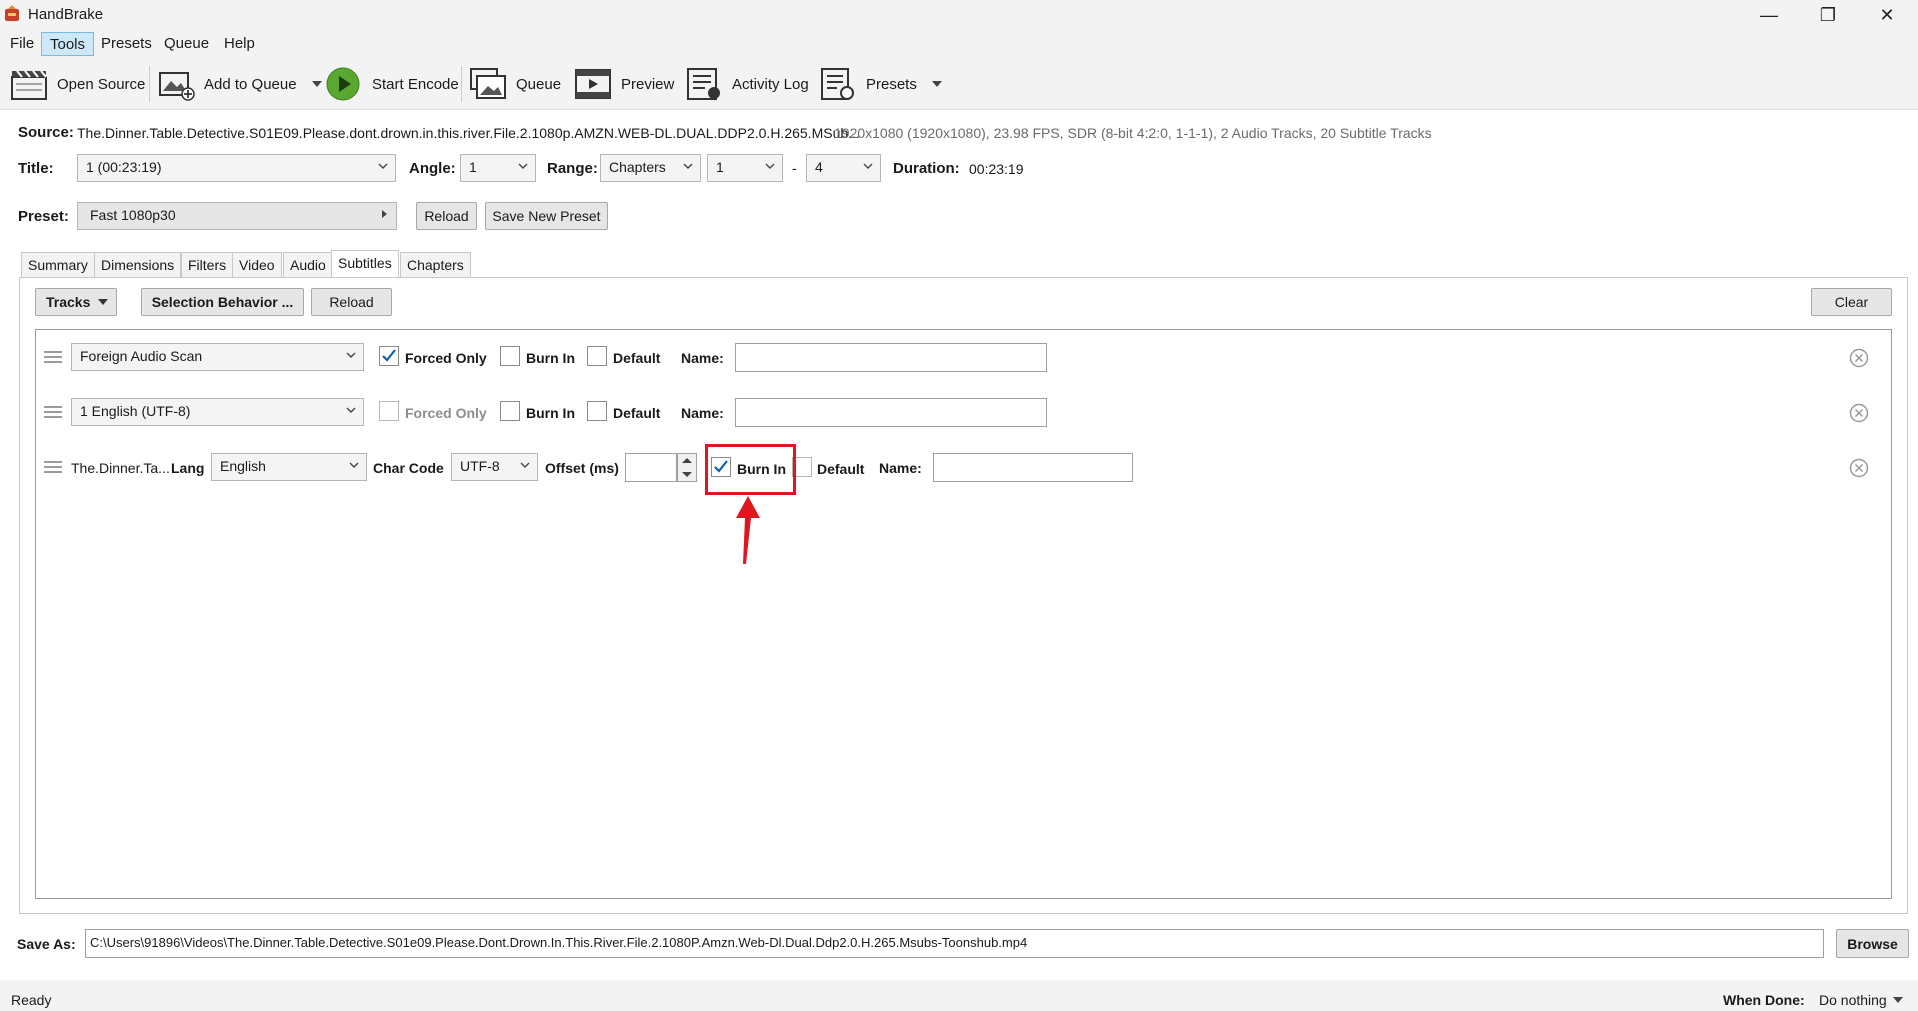  What do you see at coordinates (959, 995) in the screenshot?
I see `status-bar: Ready When Done: Do nothing` at bounding box center [959, 995].